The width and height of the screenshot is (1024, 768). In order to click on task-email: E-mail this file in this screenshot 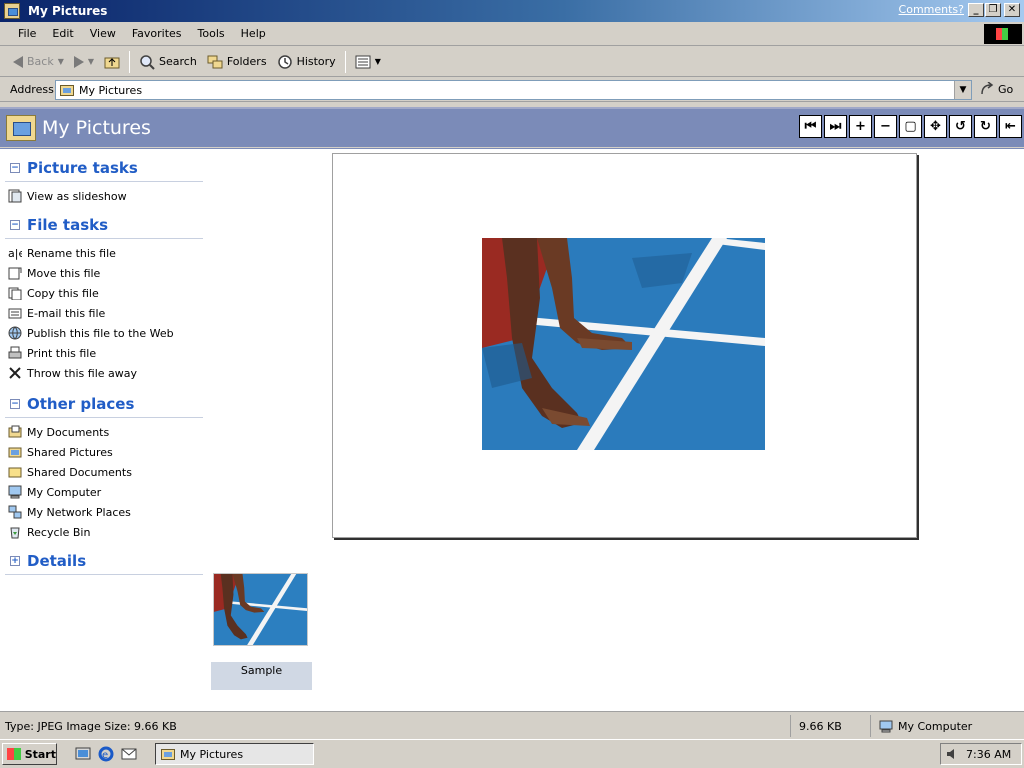, I will do `click(104, 313)`.